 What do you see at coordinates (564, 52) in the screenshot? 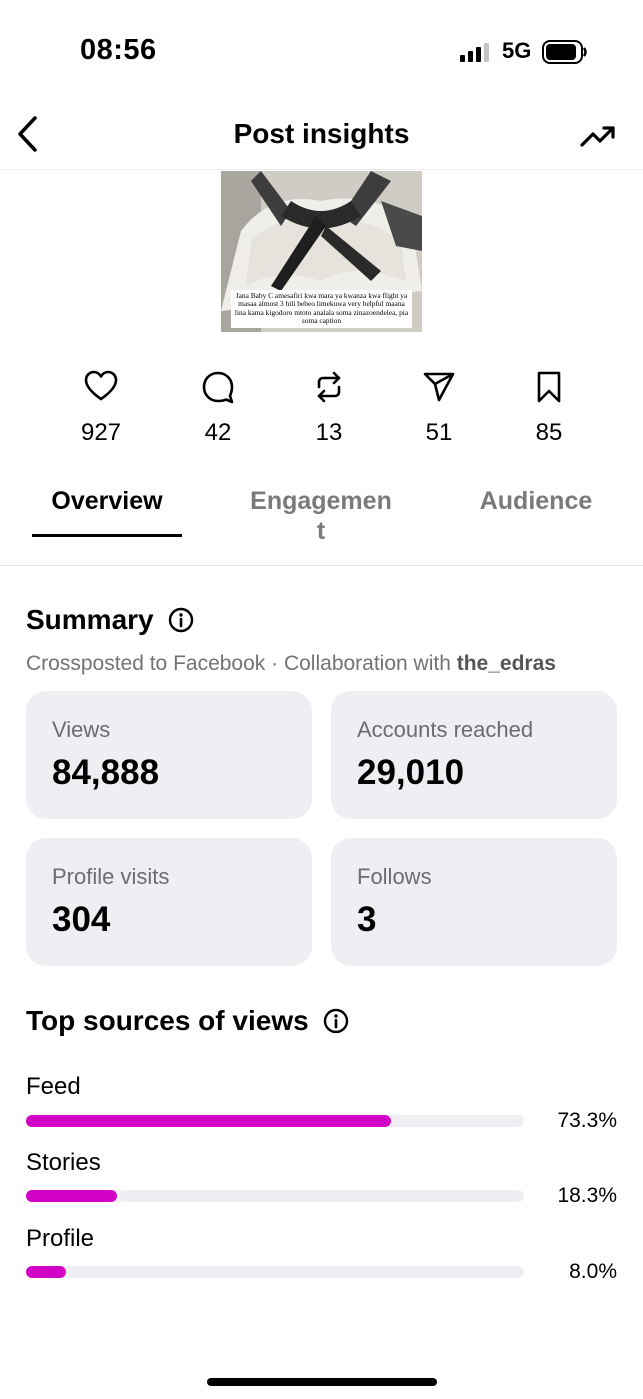
I see `battery-icon` at bounding box center [564, 52].